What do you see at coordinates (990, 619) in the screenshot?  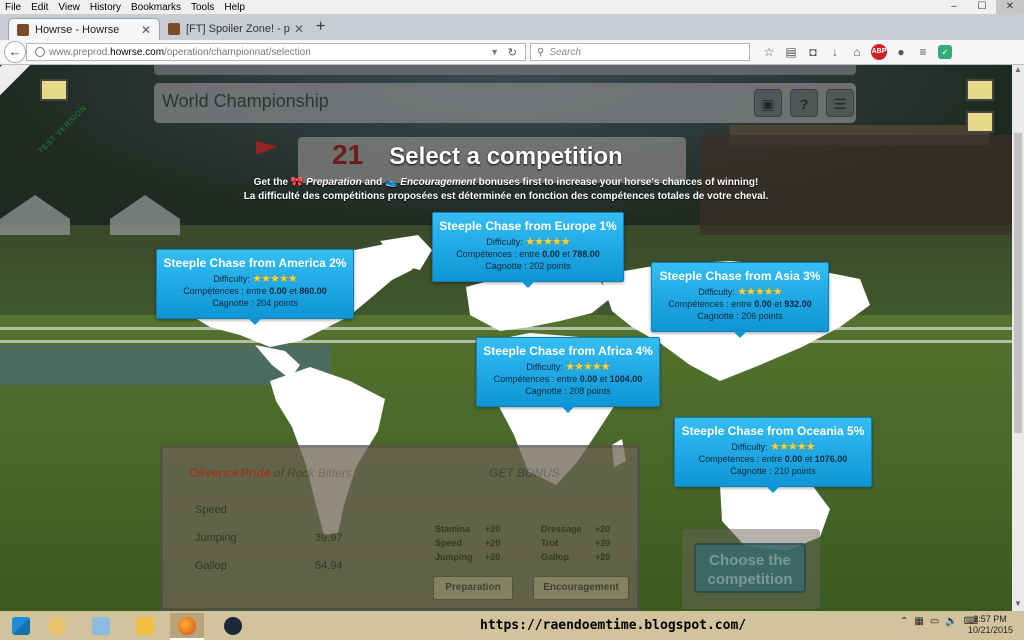 I see `clock-time: 3:57 PM` at bounding box center [990, 619].